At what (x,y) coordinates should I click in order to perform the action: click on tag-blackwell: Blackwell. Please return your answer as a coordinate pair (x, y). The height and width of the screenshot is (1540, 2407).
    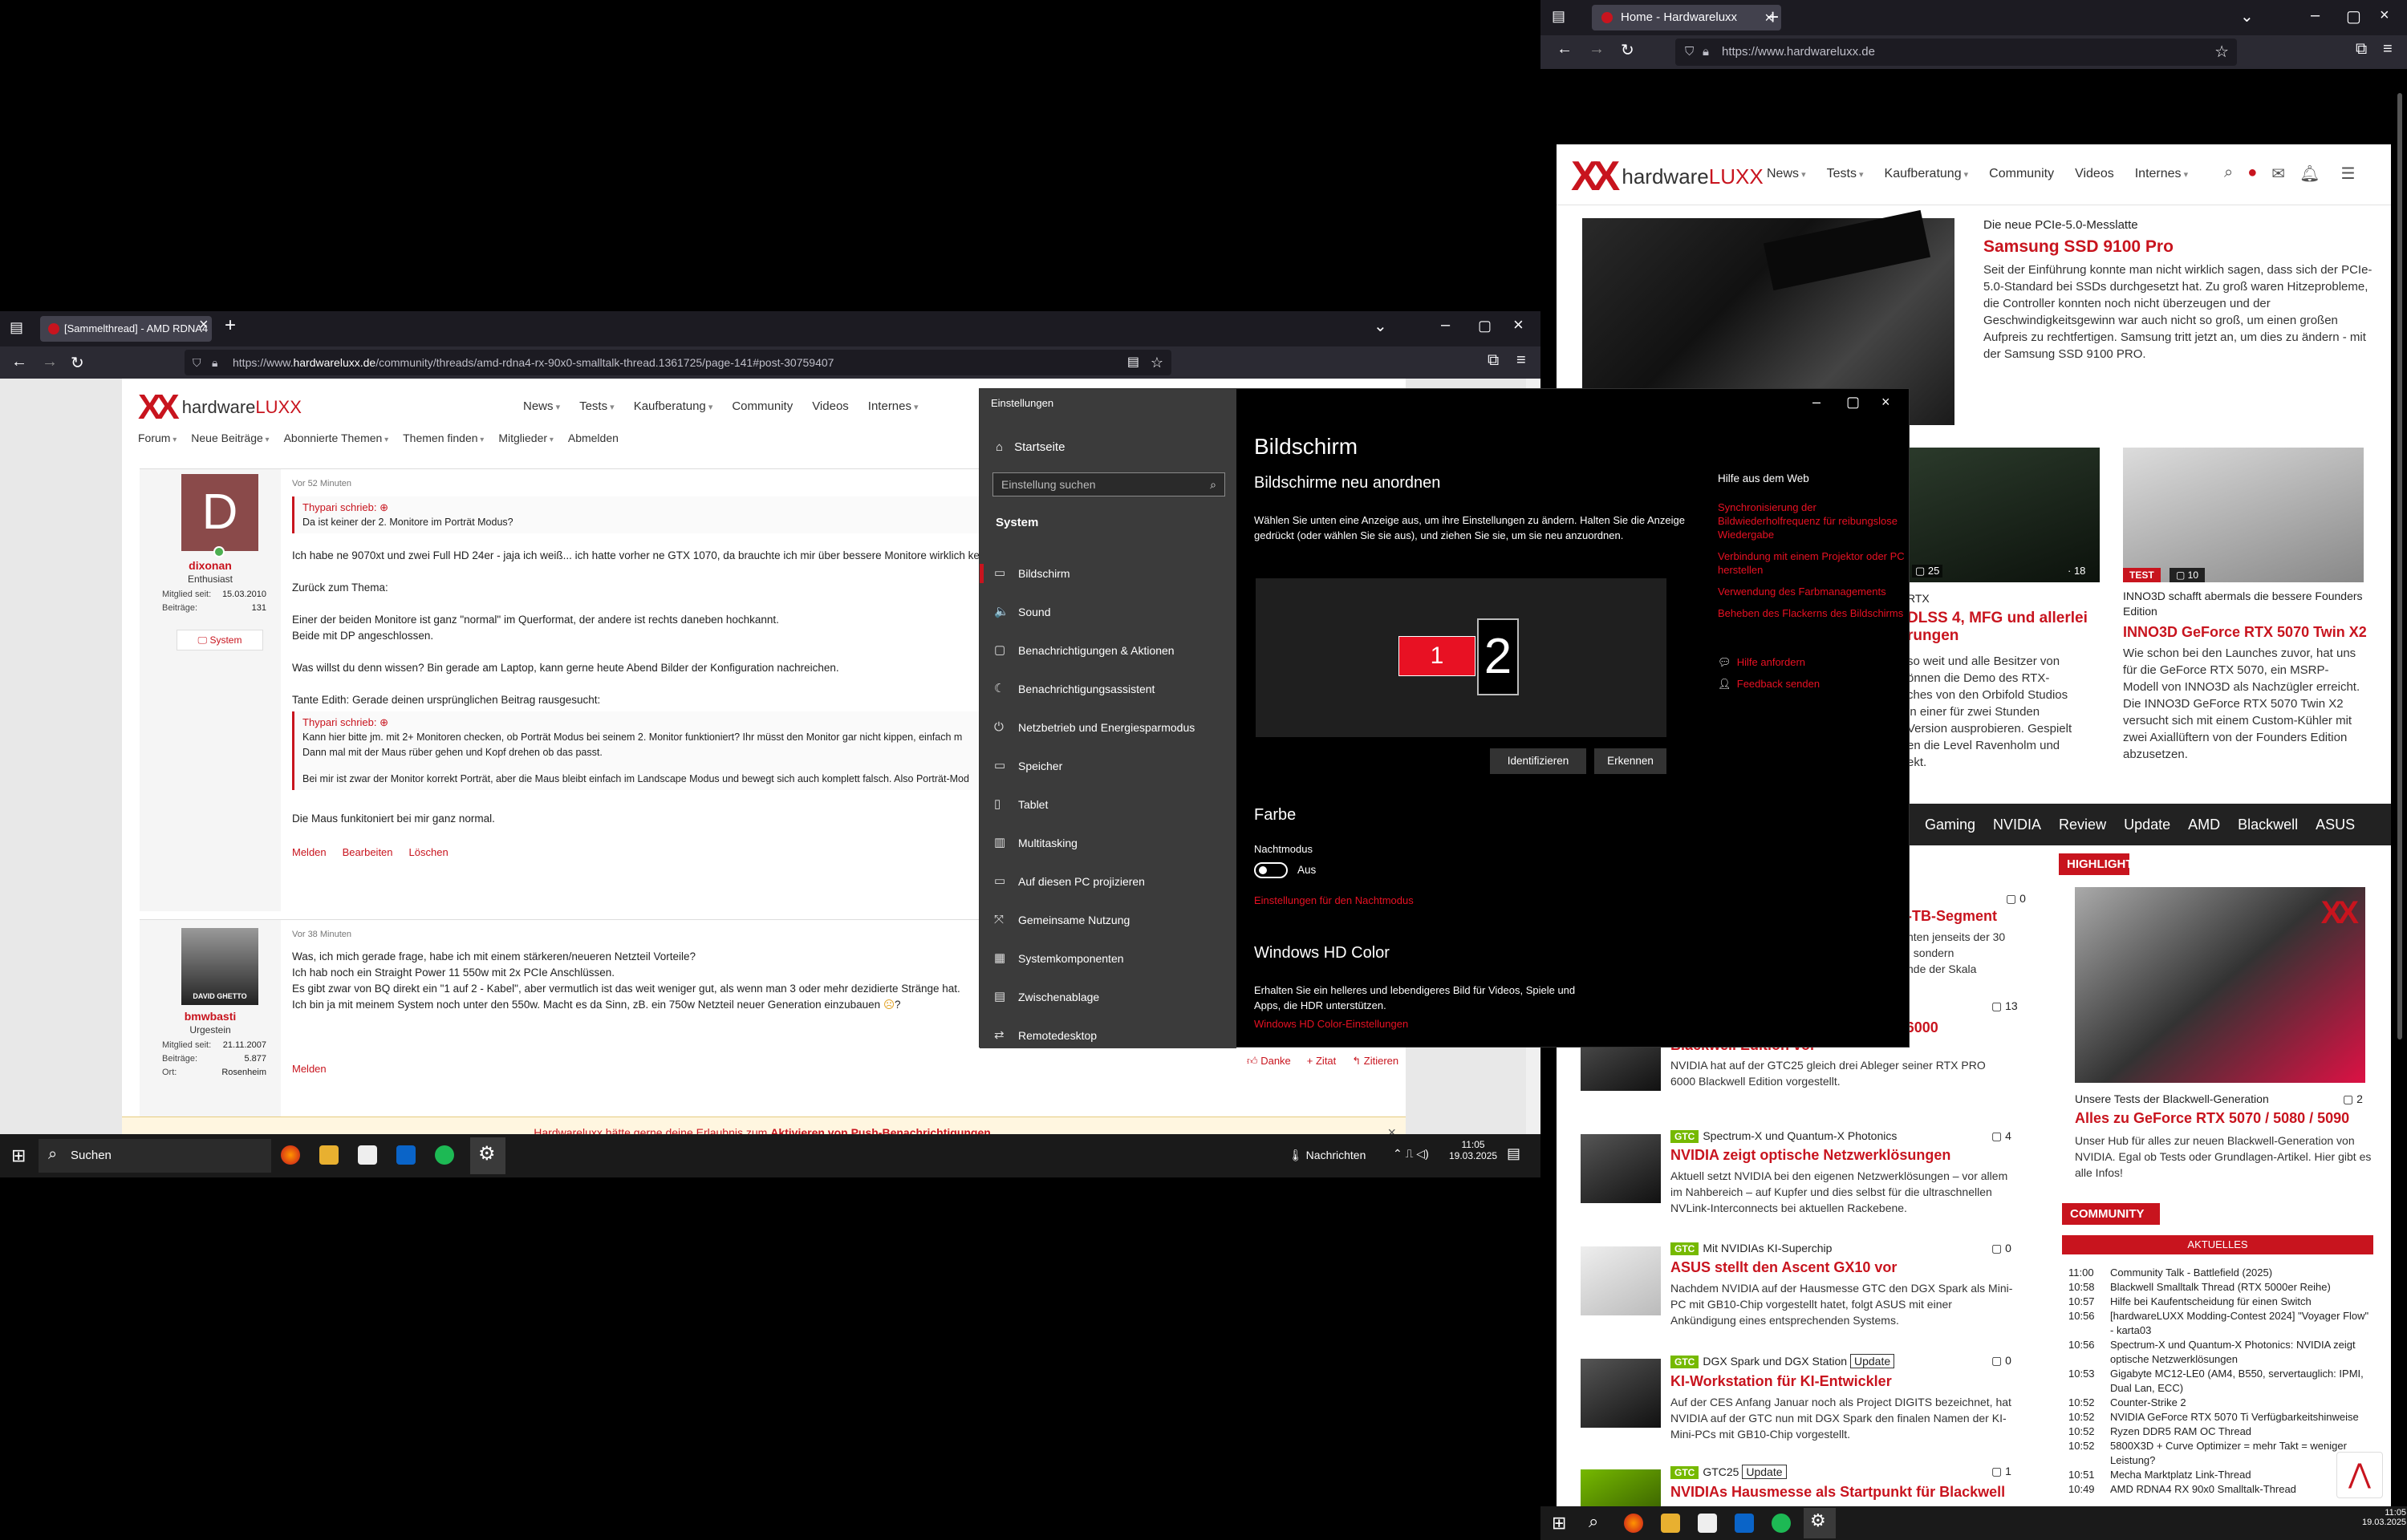
    Looking at the image, I should click on (2268, 825).